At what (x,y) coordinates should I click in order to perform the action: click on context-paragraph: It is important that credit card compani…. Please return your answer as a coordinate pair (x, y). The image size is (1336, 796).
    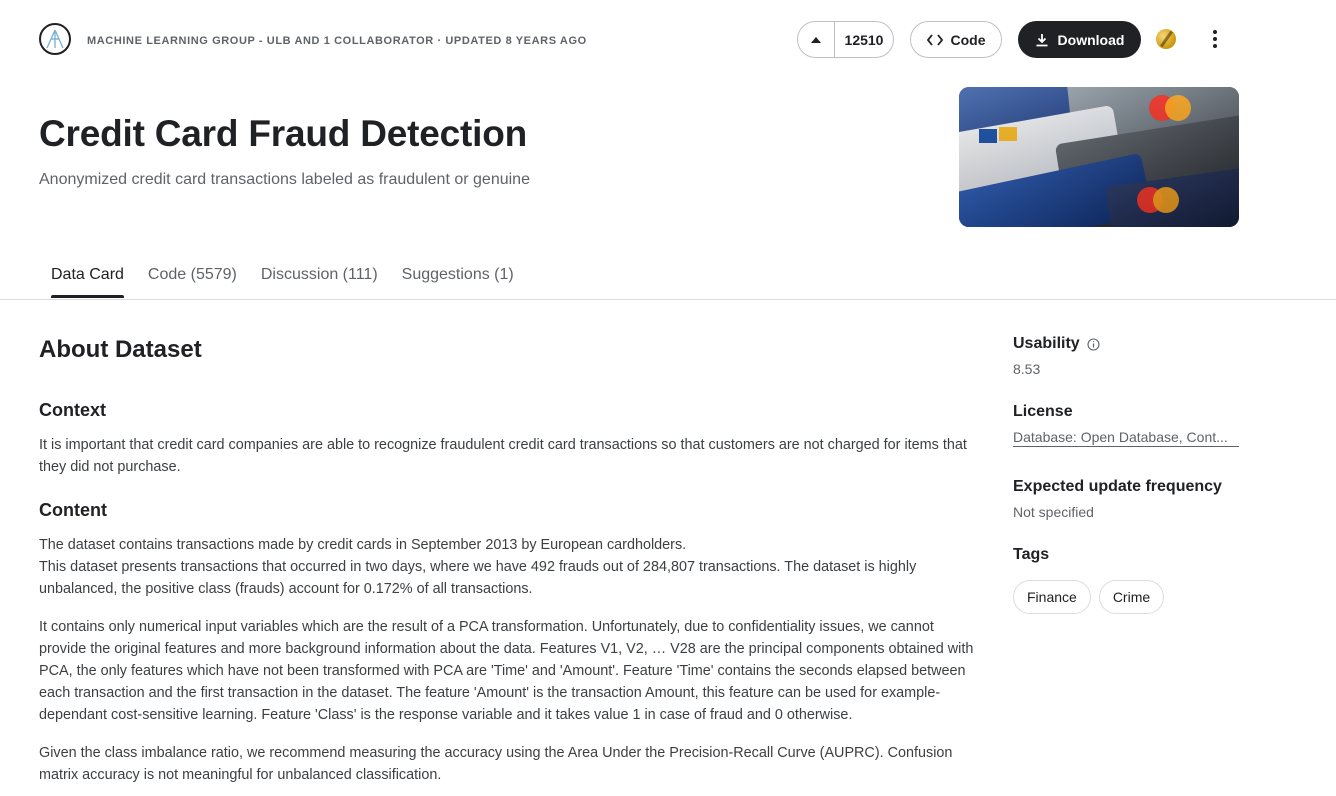
    Looking at the image, I should click on (503, 456).